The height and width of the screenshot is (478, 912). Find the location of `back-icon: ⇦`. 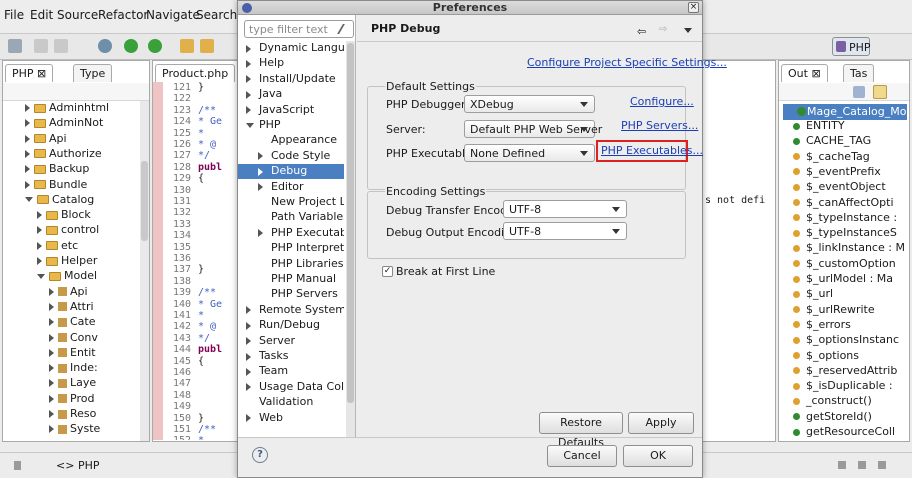

back-icon: ⇦ is located at coordinates (639, 31).